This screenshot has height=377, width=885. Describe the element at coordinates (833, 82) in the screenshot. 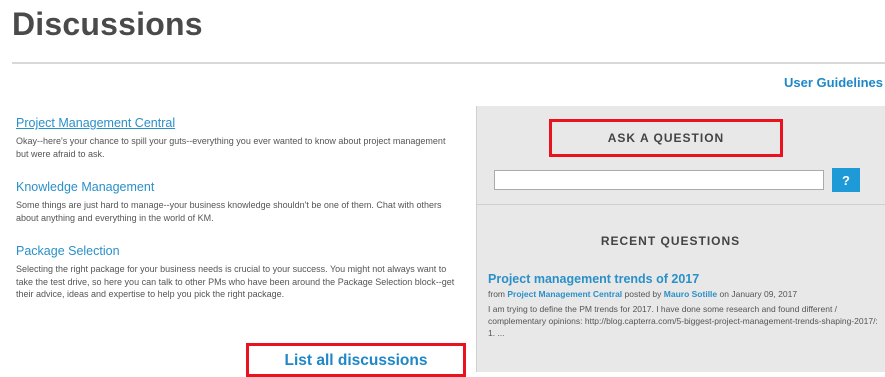

I see `user-guidelines-link: User Guidelines` at that location.